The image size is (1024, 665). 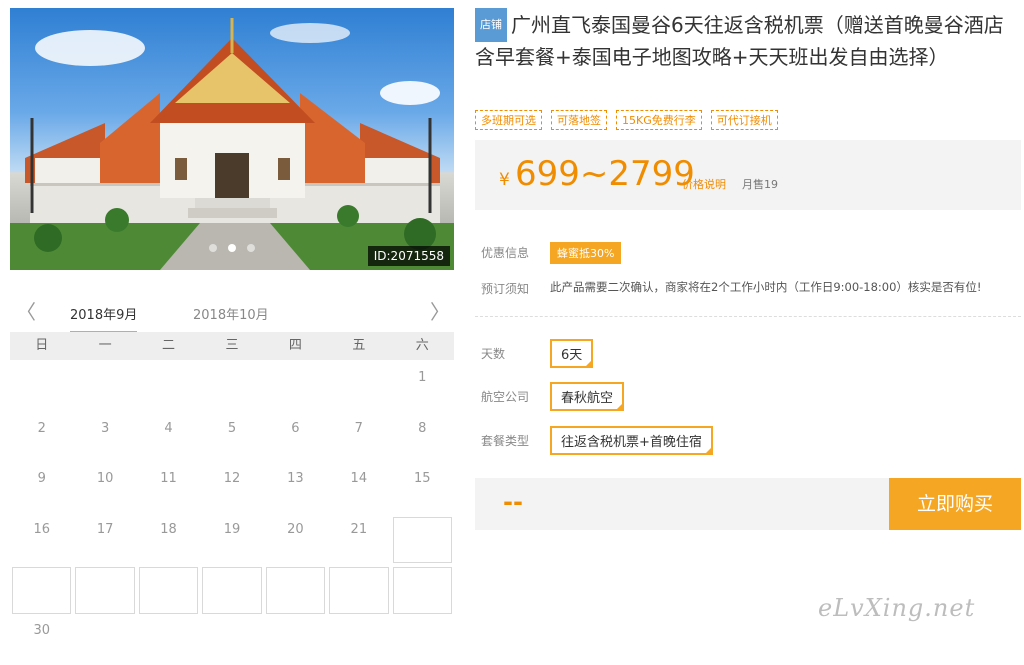 I want to click on calendar-day: 23¥899余4, so click(x=41, y=589).